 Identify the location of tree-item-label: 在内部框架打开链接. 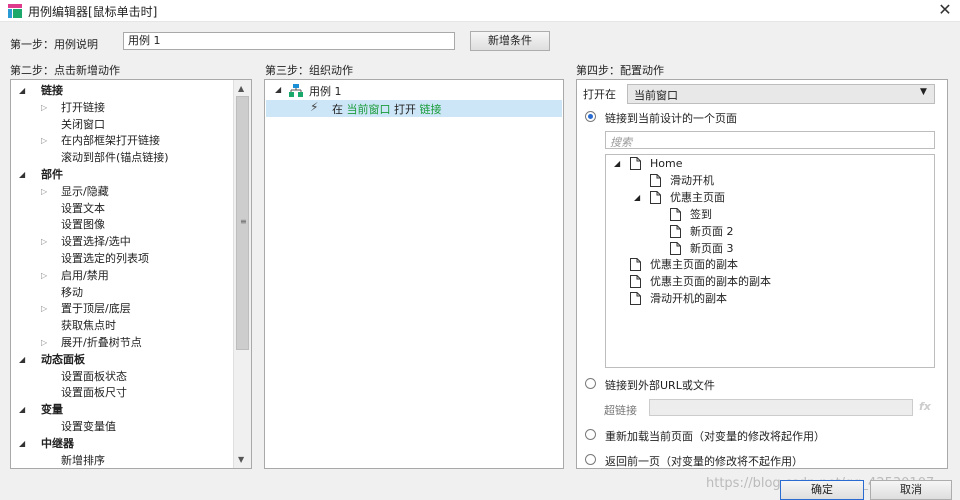
(110, 141).